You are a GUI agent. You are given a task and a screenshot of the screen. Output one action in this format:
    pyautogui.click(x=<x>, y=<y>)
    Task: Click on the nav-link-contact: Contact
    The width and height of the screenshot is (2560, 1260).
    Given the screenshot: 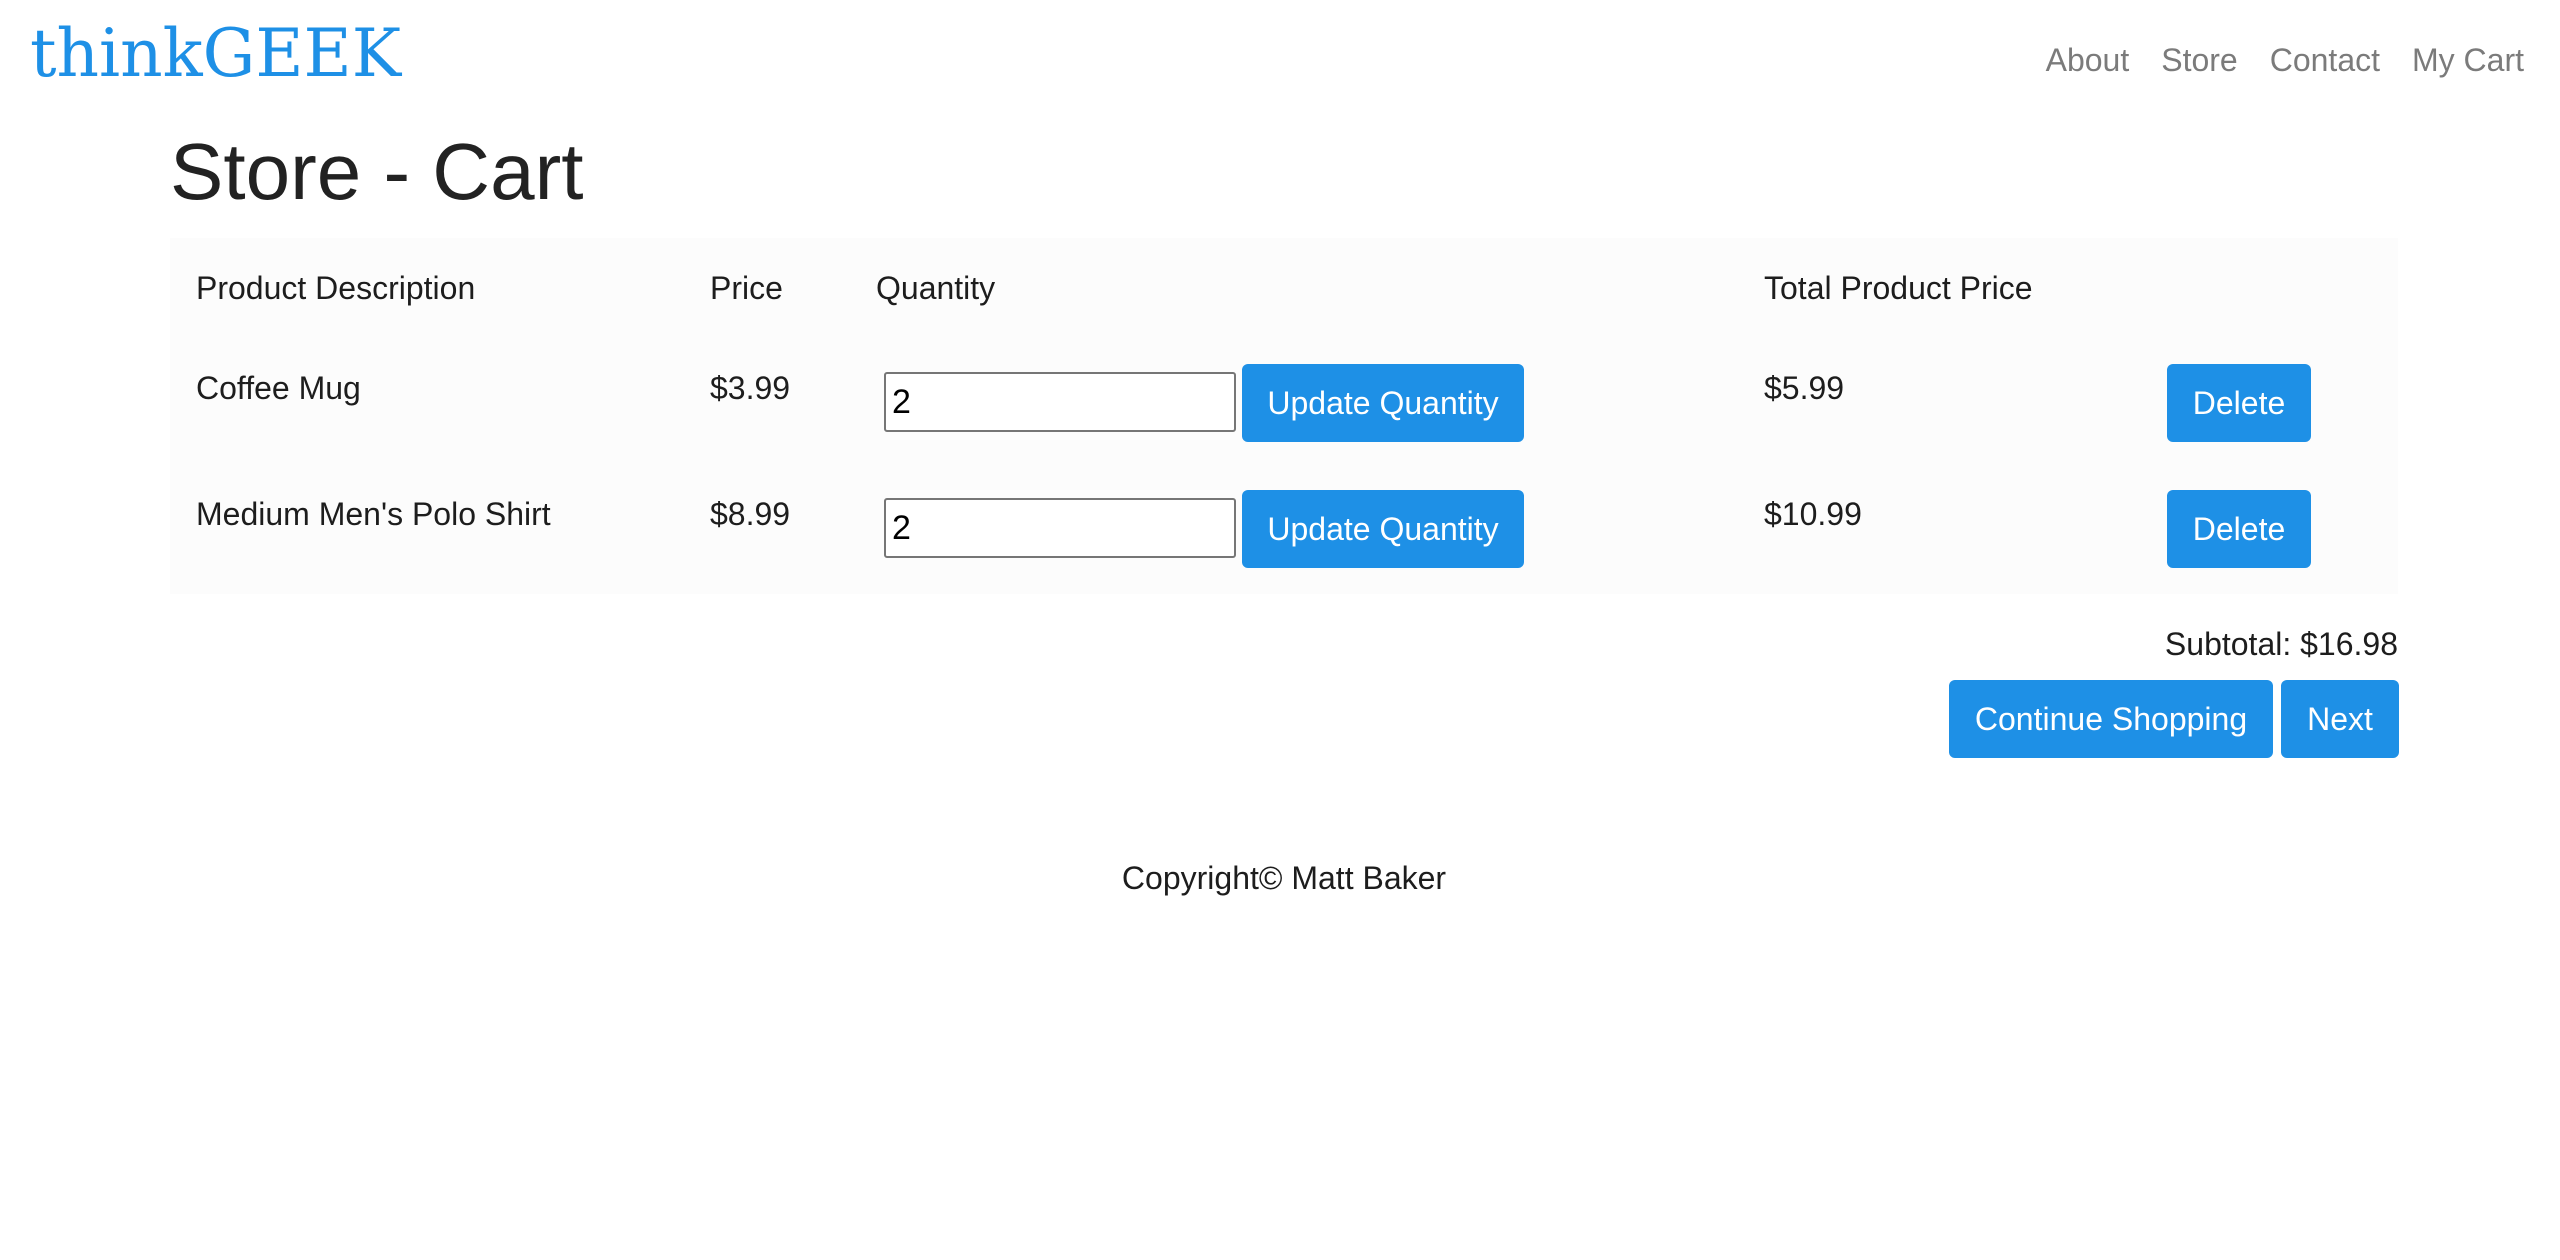 What is the action you would take?
    pyautogui.click(x=2325, y=60)
    